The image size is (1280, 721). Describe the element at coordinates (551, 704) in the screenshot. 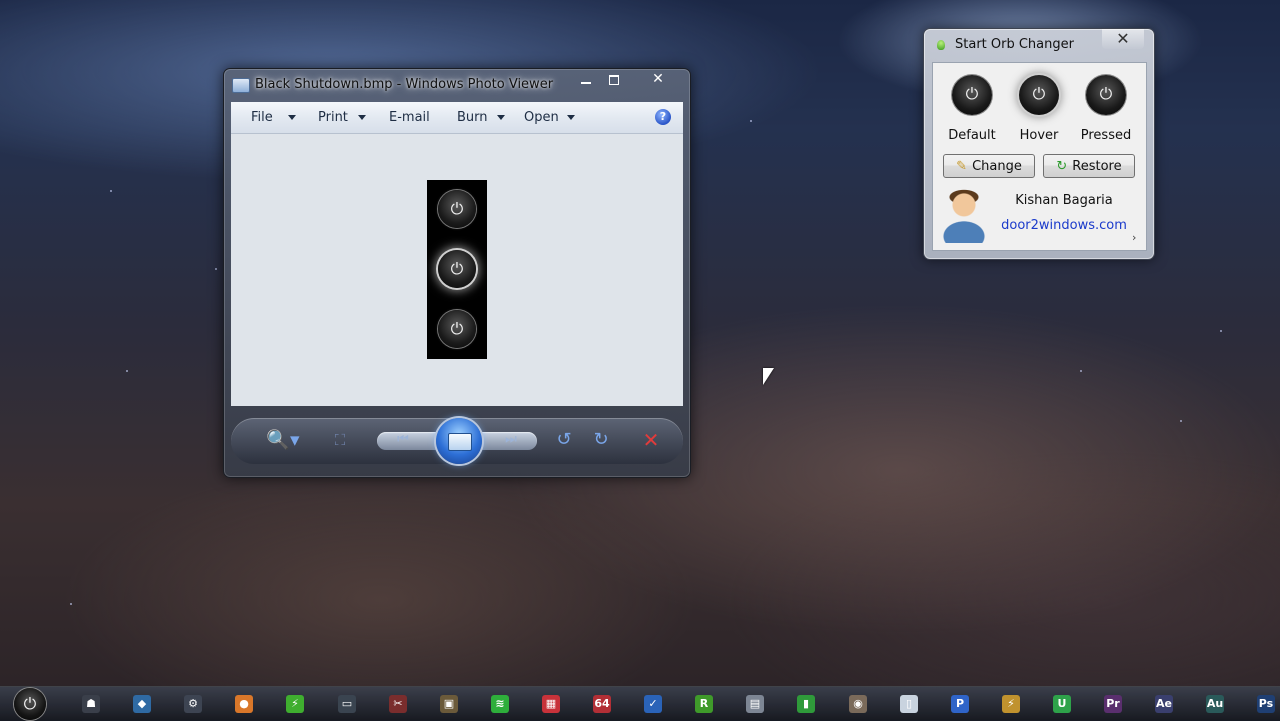

I see `app-10-icon: ▦` at that location.